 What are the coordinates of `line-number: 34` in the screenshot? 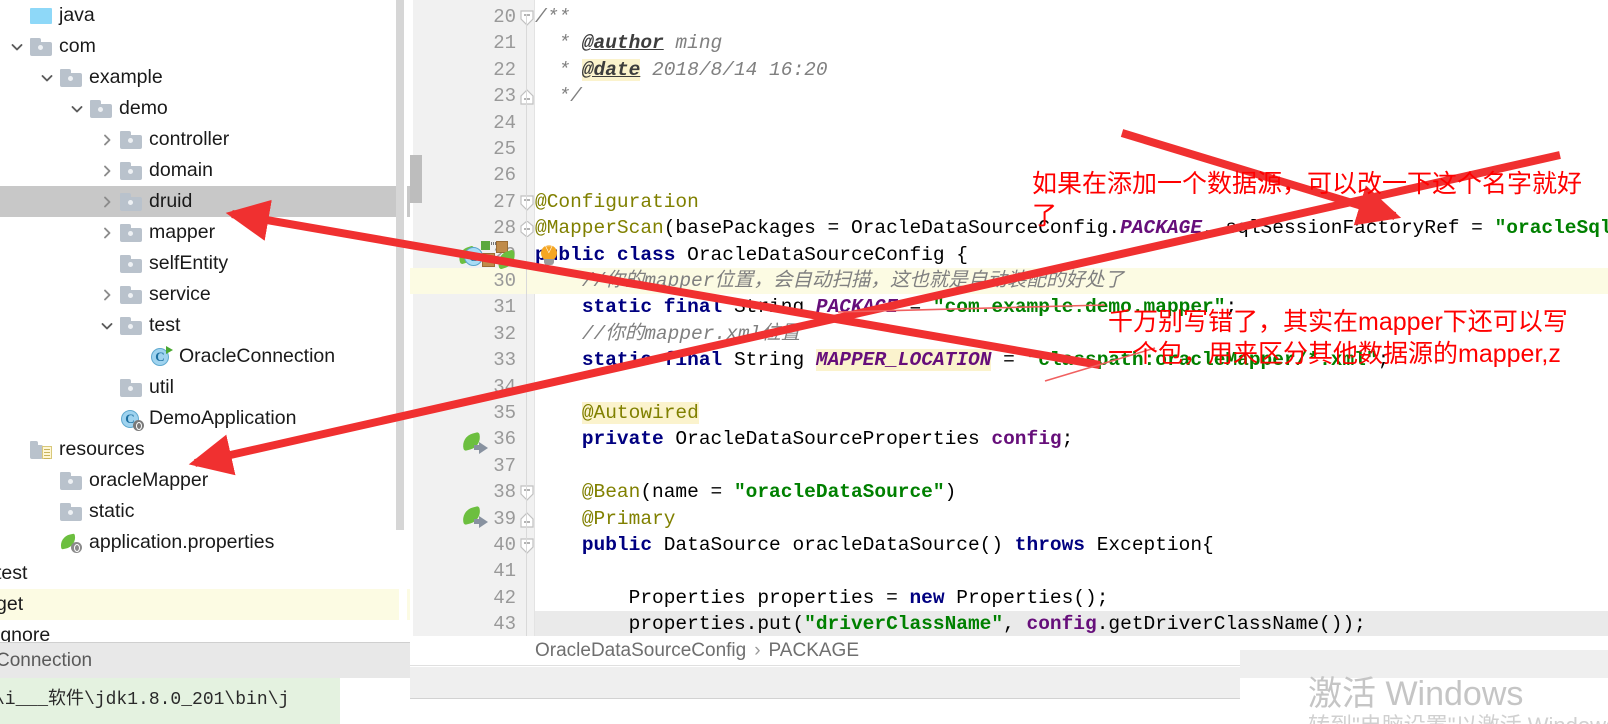 It's located at (504, 386).